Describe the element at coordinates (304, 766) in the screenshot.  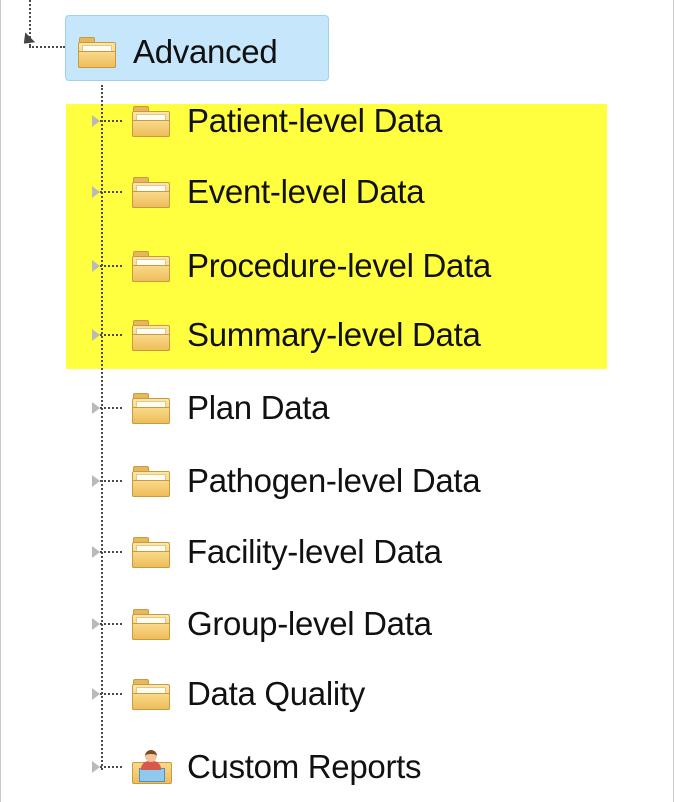
I see `tree-node-label: Custom Reports` at that location.